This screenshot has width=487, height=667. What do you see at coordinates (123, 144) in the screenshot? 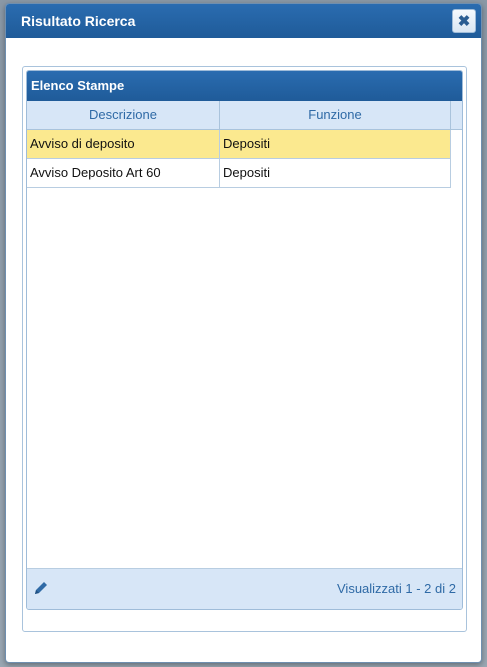
I see `cell-descrizione: Avviso di deposito` at bounding box center [123, 144].